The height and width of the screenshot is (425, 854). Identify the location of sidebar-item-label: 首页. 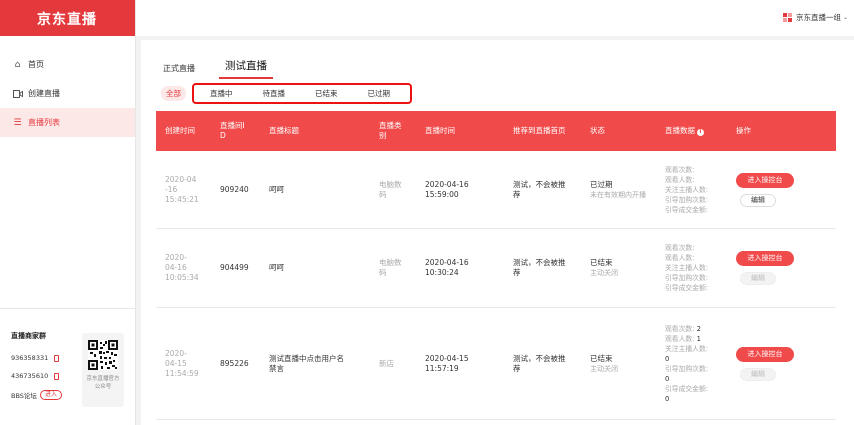
(36, 64).